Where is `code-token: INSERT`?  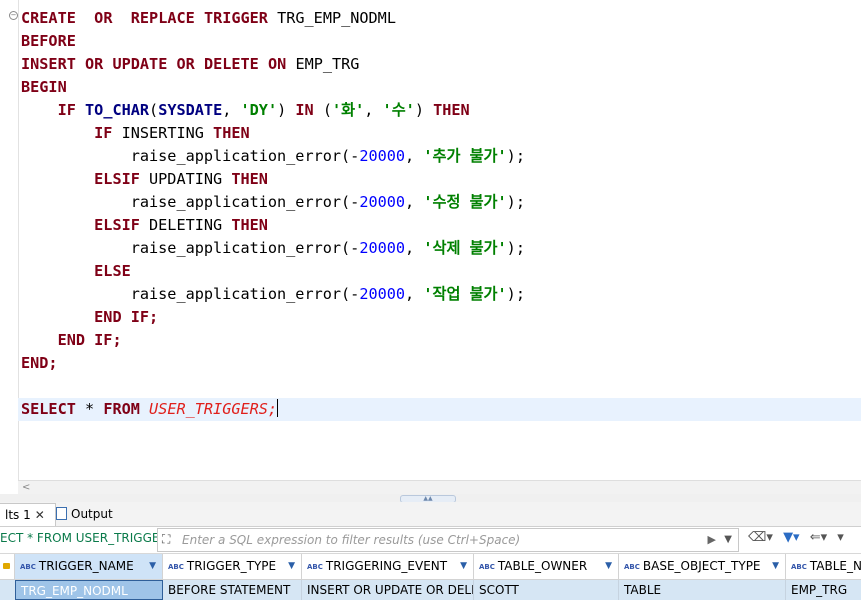
code-token: INSERT is located at coordinates (48, 64).